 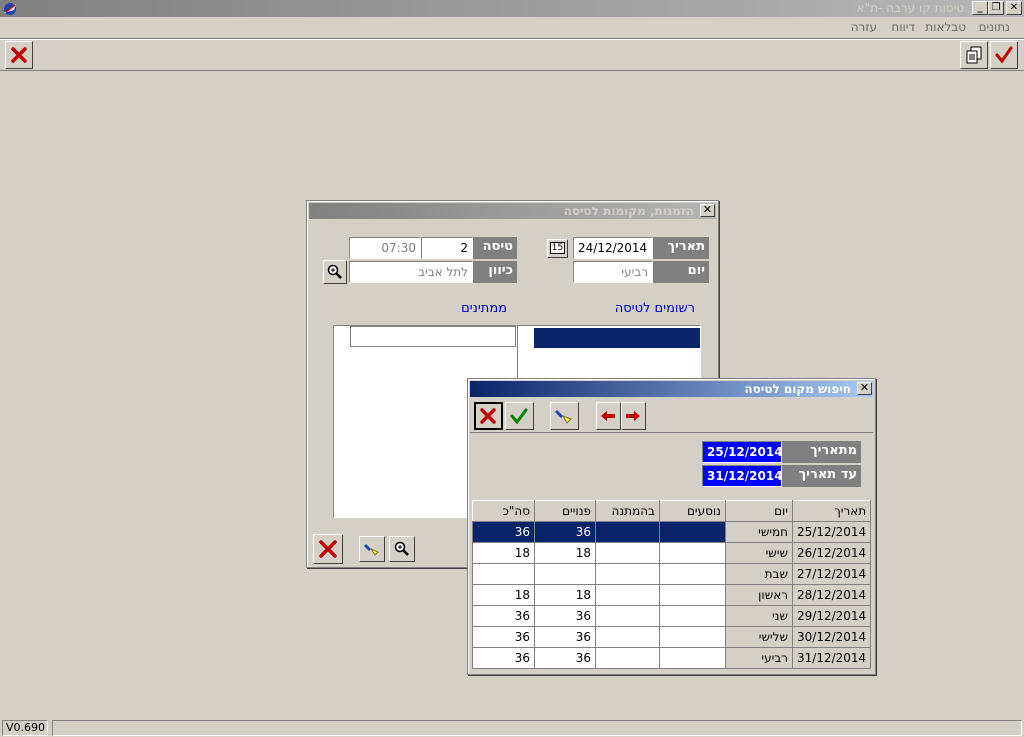 I want to click on main-toolbar, so click(x=512, y=54).